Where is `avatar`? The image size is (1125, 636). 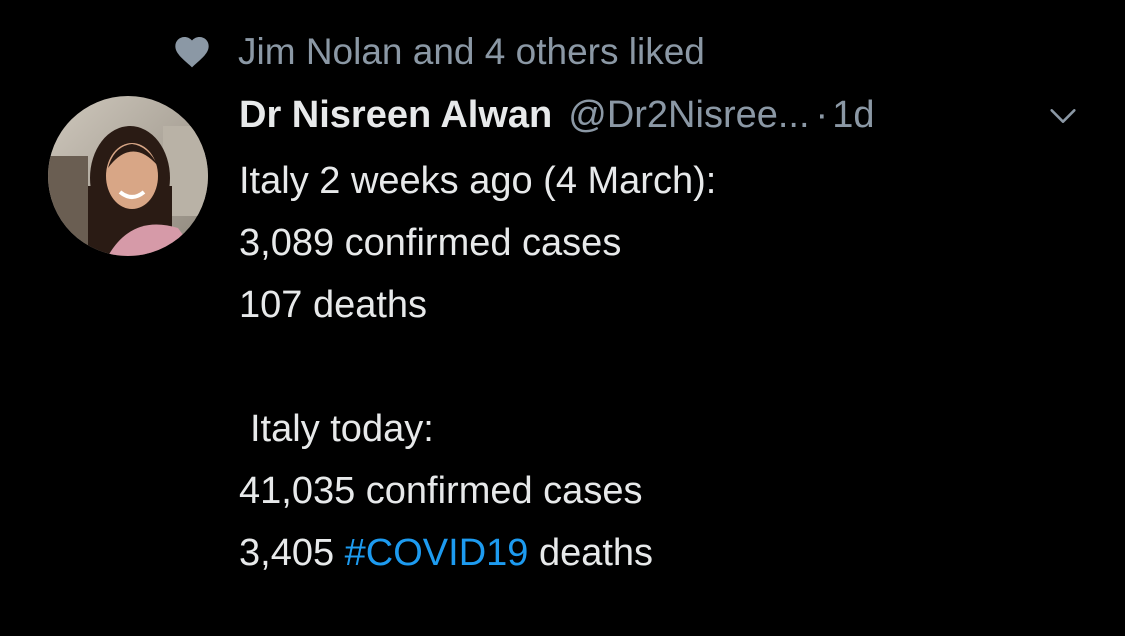
avatar is located at coordinates (128, 176).